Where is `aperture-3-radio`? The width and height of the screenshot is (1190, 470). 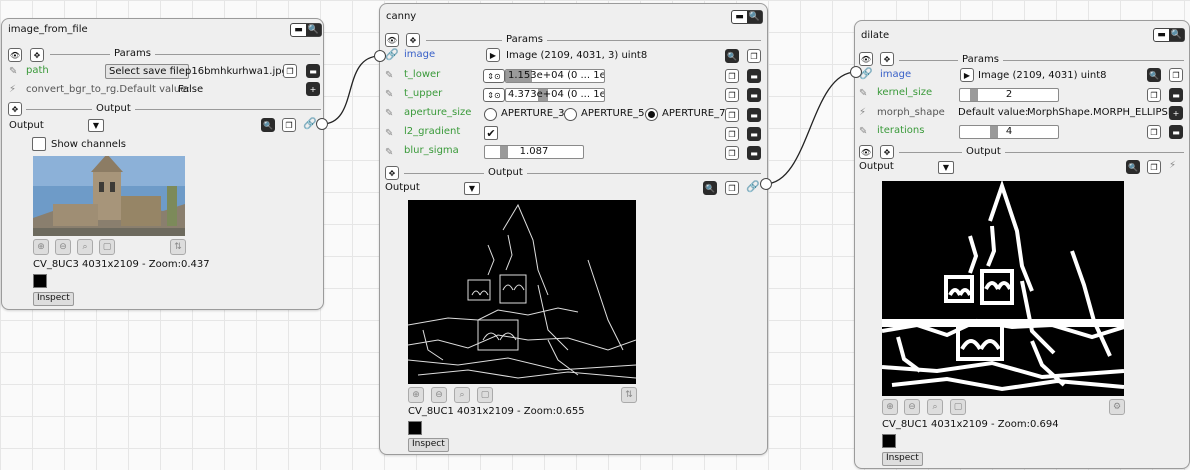
aperture-3-radio is located at coordinates (490, 114).